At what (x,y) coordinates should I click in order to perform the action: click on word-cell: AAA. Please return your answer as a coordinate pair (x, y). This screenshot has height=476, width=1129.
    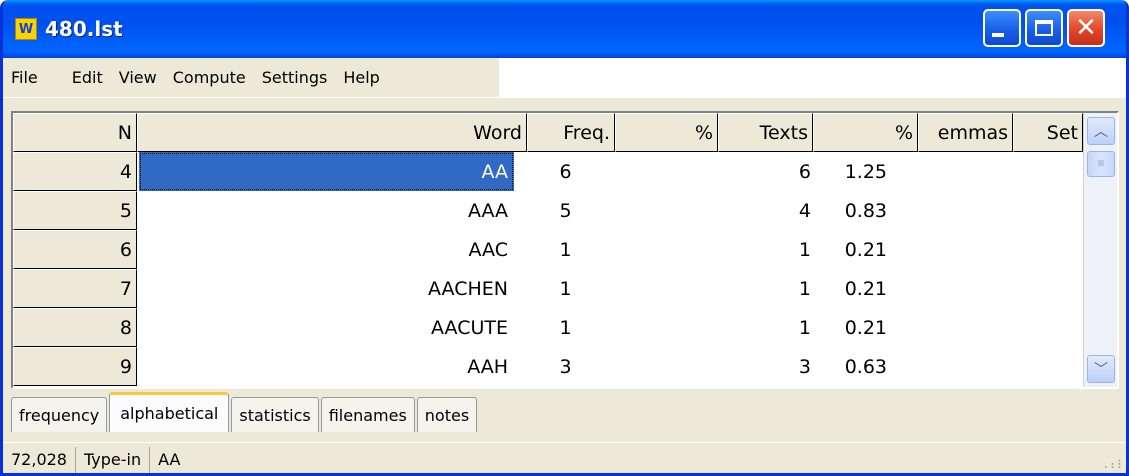
    Looking at the image, I should click on (326, 210).